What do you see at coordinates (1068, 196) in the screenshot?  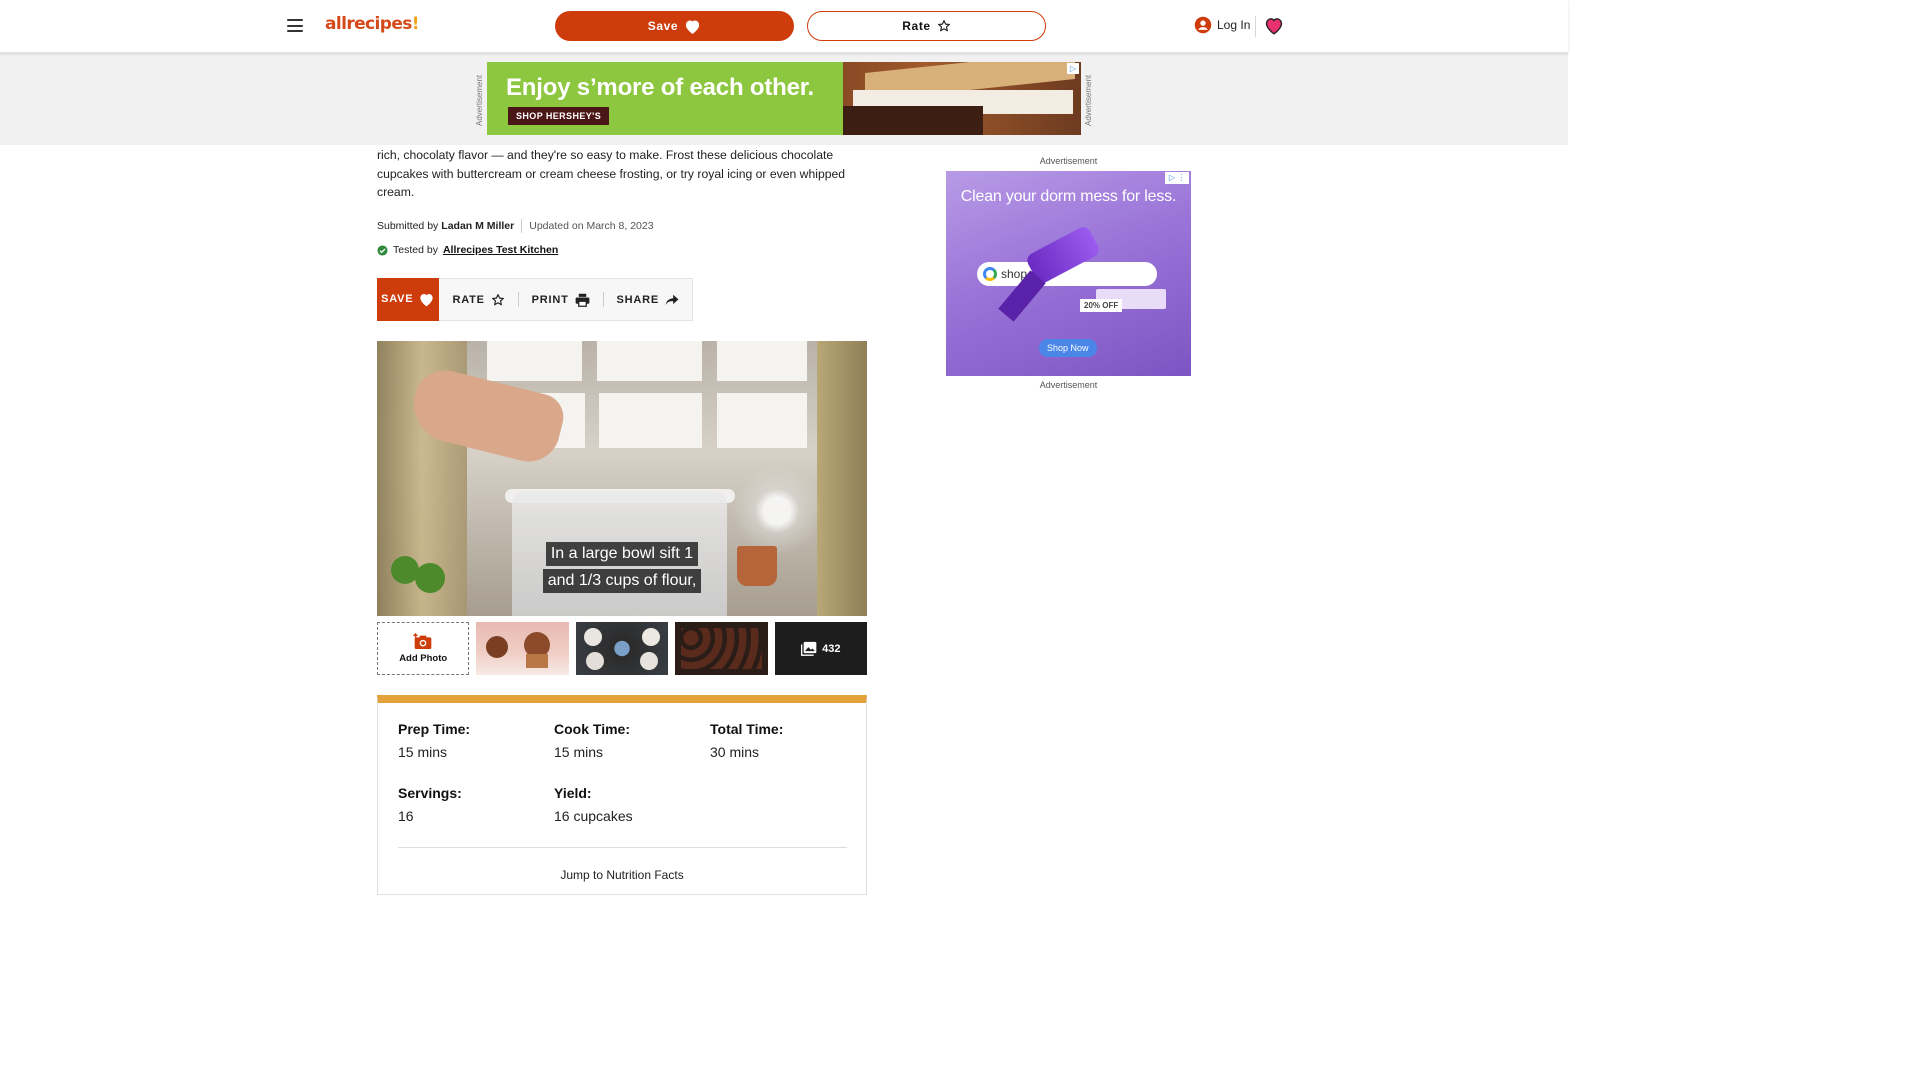 I see `rail-ad-headline: Clean your dorm mess for less.` at bounding box center [1068, 196].